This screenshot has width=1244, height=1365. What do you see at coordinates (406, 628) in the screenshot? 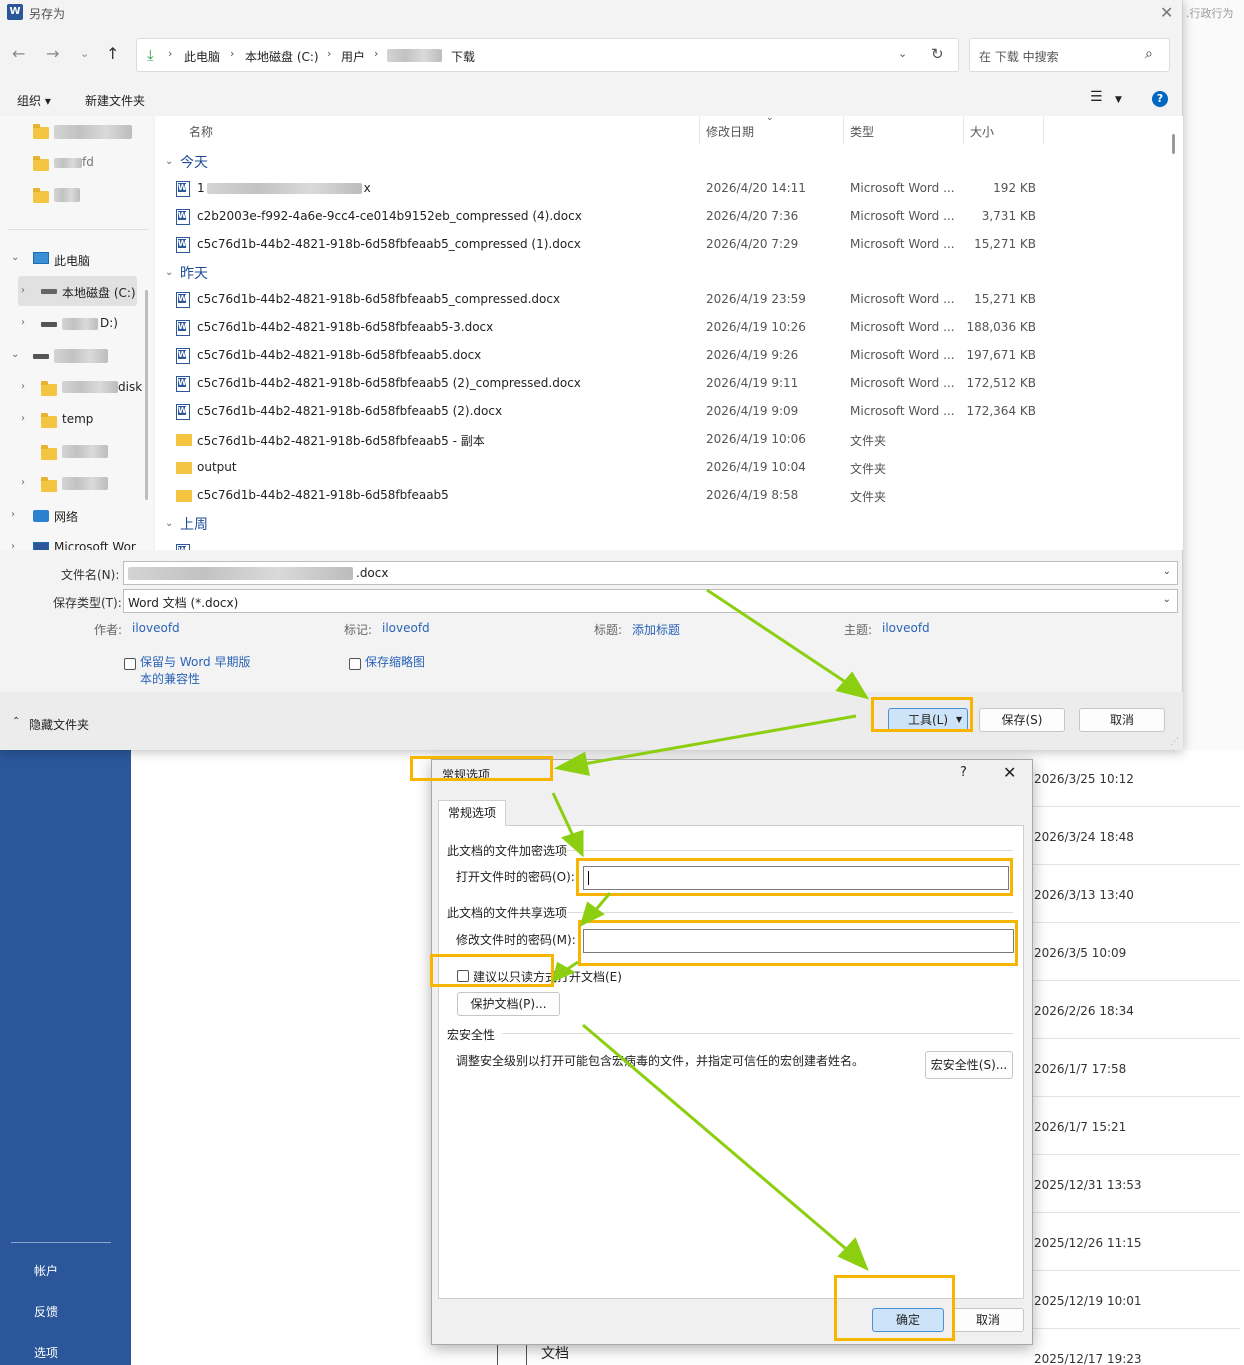
I see `tags-value: iloveofd` at bounding box center [406, 628].